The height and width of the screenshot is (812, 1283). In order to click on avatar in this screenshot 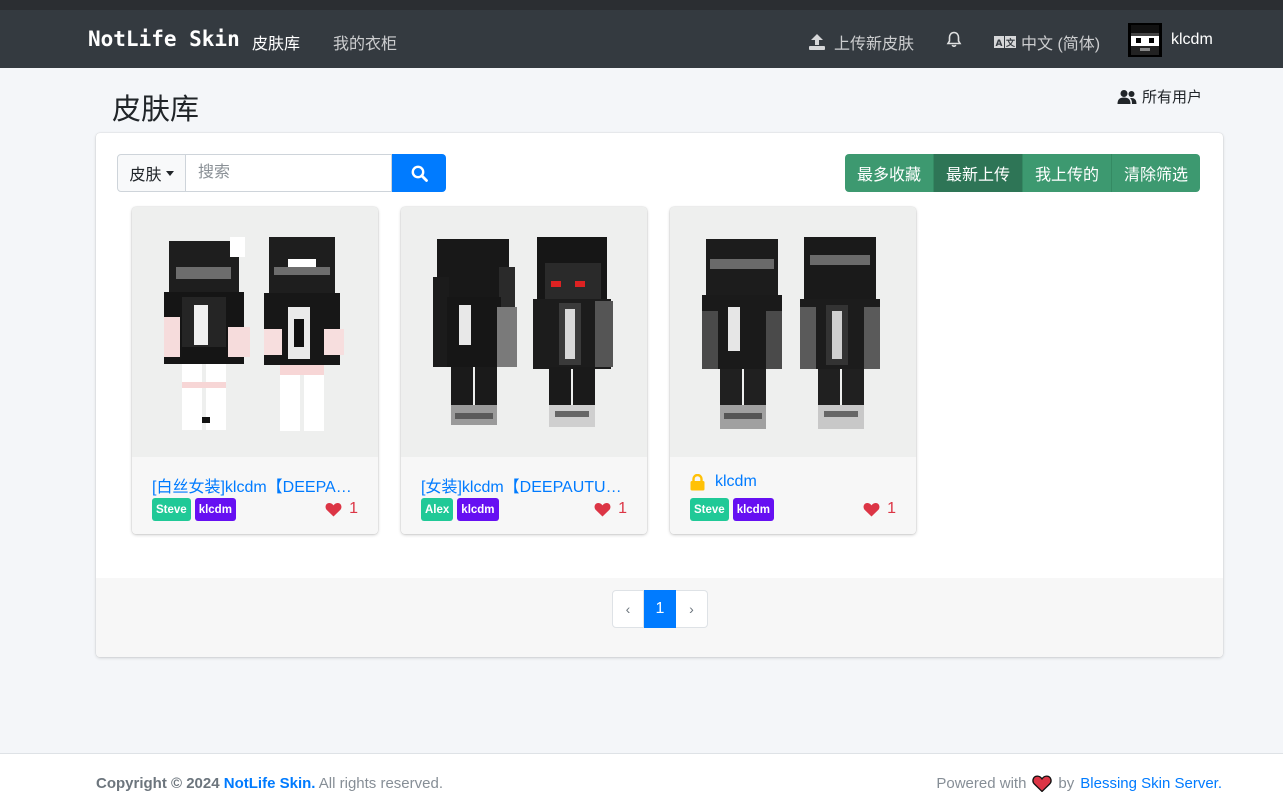, I will do `click(1145, 40)`.